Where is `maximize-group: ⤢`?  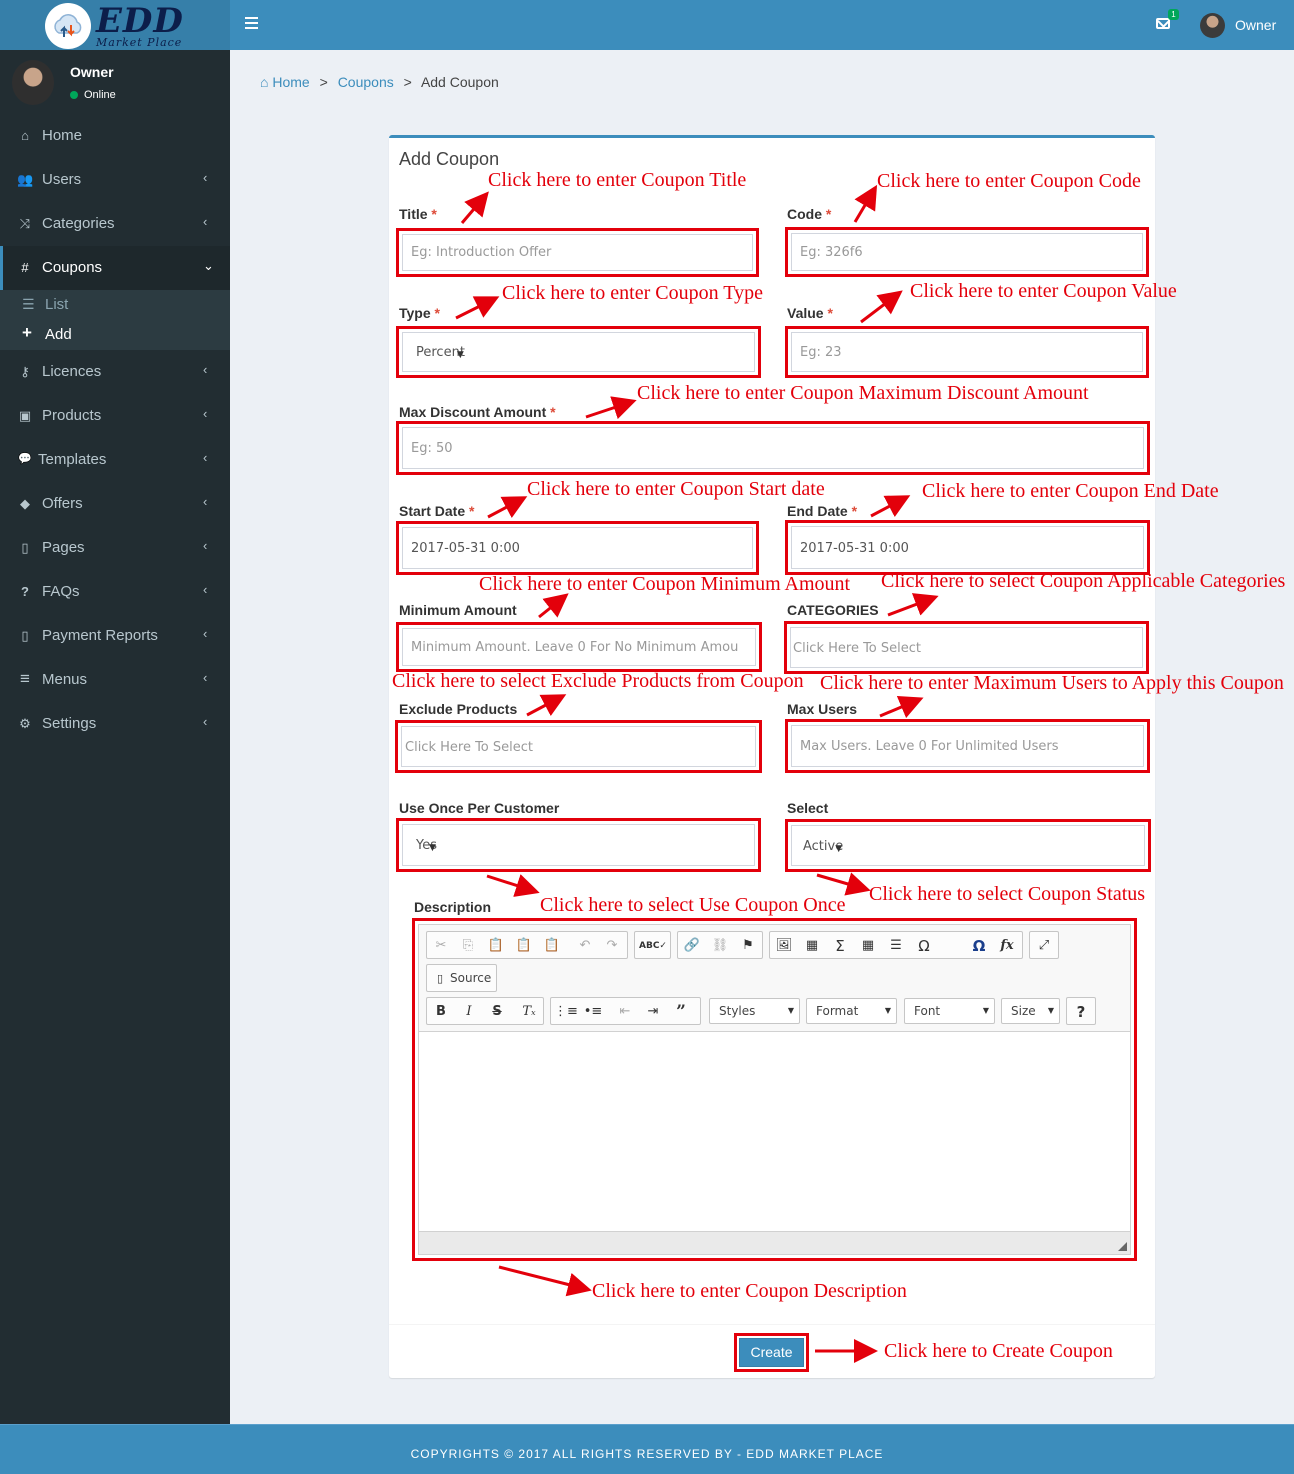
maximize-group: ⤢ is located at coordinates (1044, 945).